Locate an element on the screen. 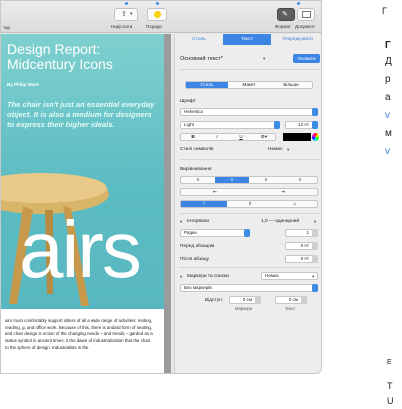 This screenshot has height=409, width=402. lines-value-stepper is located at coordinates (315, 233).